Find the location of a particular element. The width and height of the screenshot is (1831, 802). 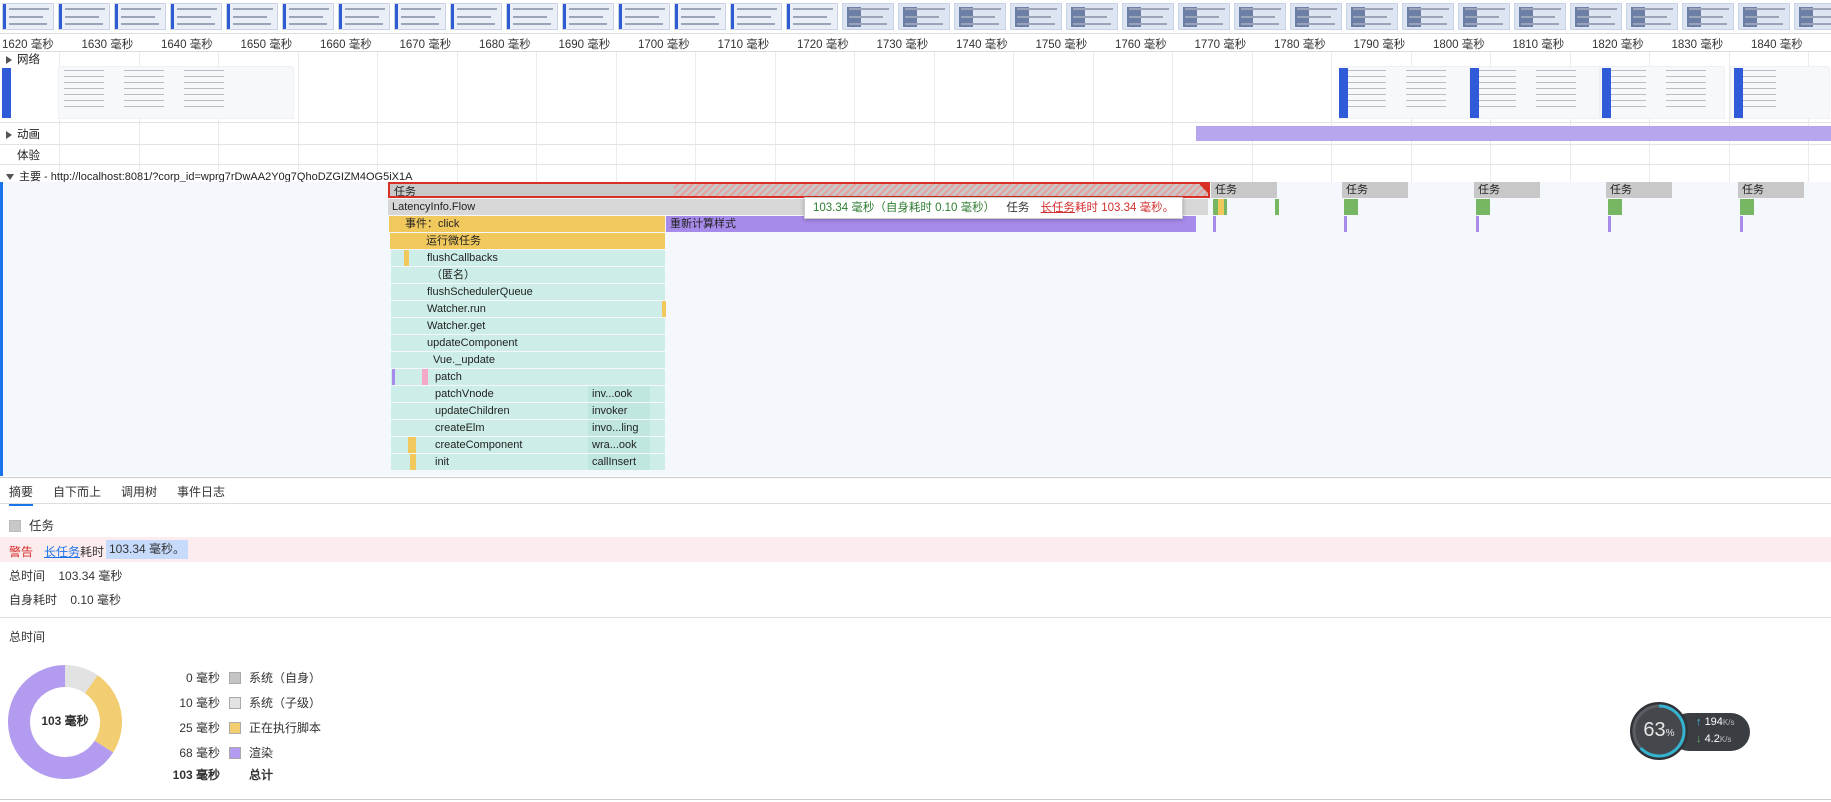

filmstrip is located at coordinates (915, 17).